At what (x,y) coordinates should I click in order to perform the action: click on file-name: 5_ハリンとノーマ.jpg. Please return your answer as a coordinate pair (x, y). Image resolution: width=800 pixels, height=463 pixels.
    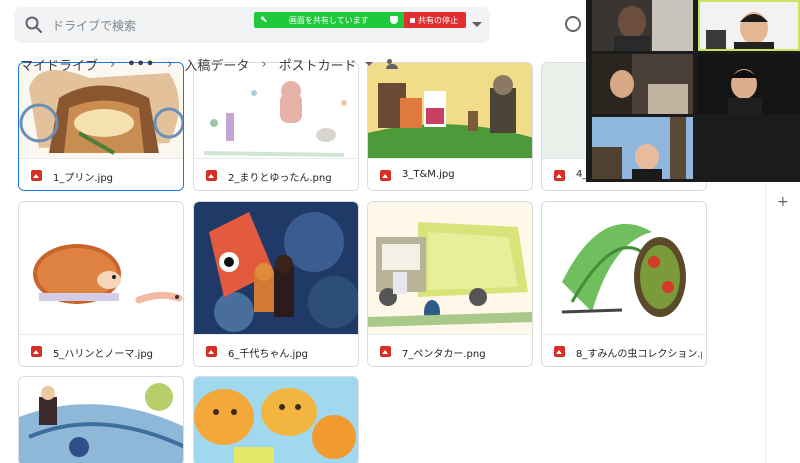
    Looking at the image, I should click on (103, 354).